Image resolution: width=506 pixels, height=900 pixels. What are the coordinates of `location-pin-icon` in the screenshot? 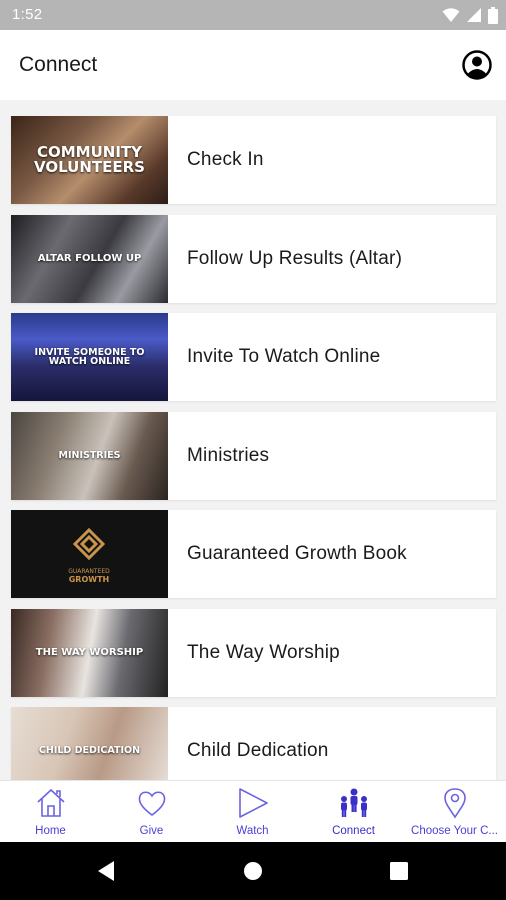 It's located at (454, 803).